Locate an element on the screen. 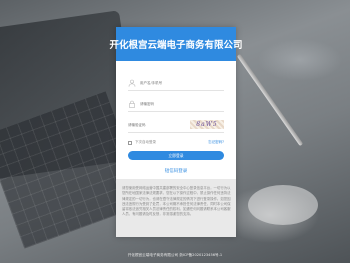 The width and height of the screenshot is (350, 263). lock-icon is located at coordinates (132, 104).